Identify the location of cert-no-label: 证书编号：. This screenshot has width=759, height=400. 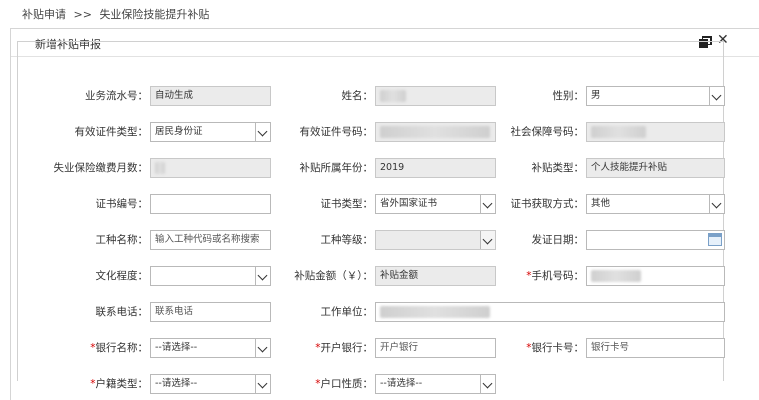
(122, 204).